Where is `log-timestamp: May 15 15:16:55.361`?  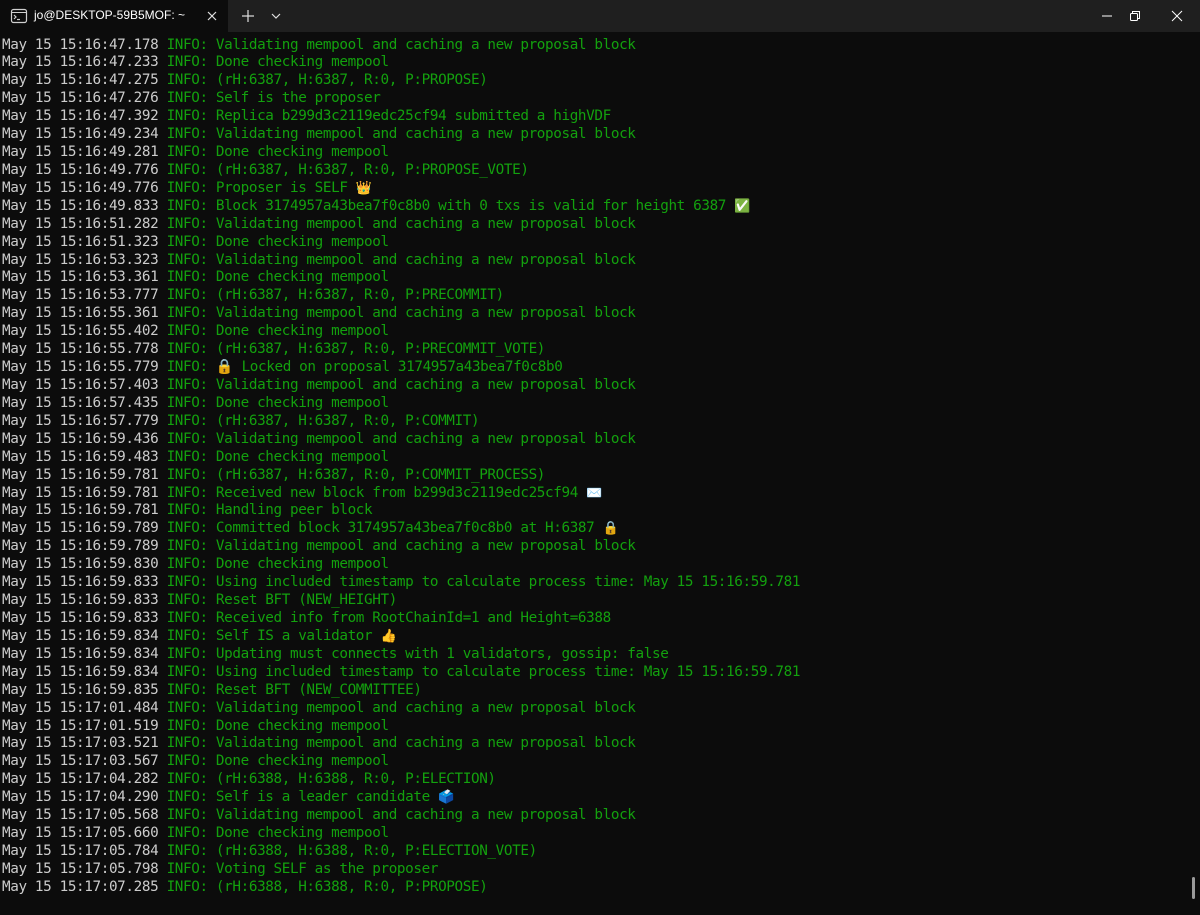
log-timestamp: May 15 15:16:55.361 is located at coordinates (80, 313).